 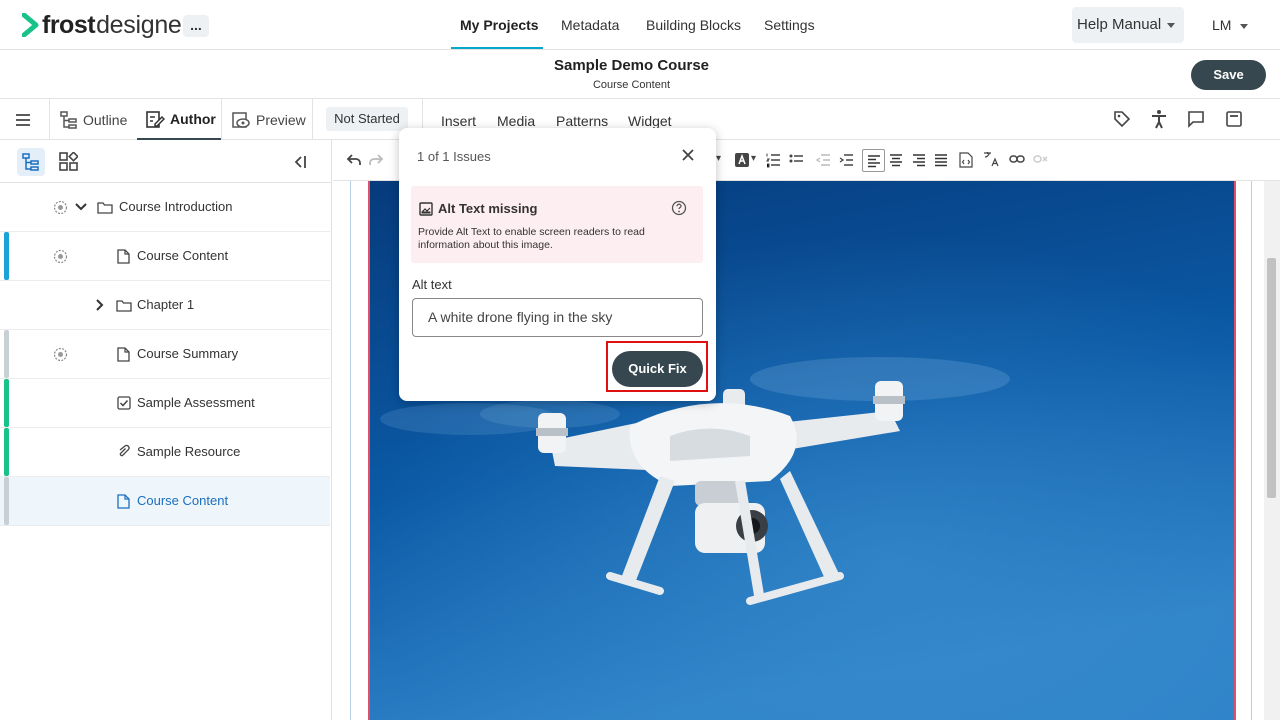 I want to click on outline-tree-icon, so click(x=68, y=119).